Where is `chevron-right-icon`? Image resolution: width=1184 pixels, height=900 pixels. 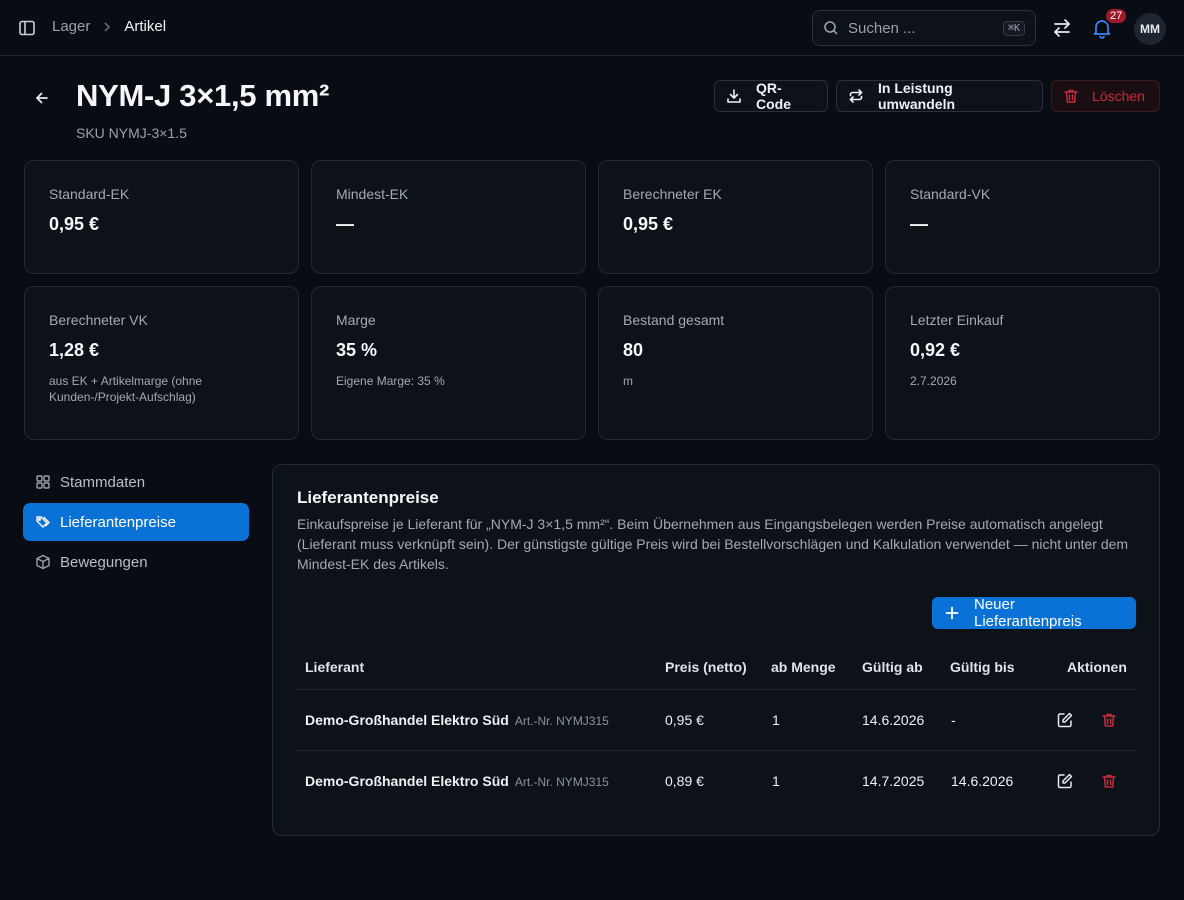
chevron-right-icon is located at coordinates (107, 27).